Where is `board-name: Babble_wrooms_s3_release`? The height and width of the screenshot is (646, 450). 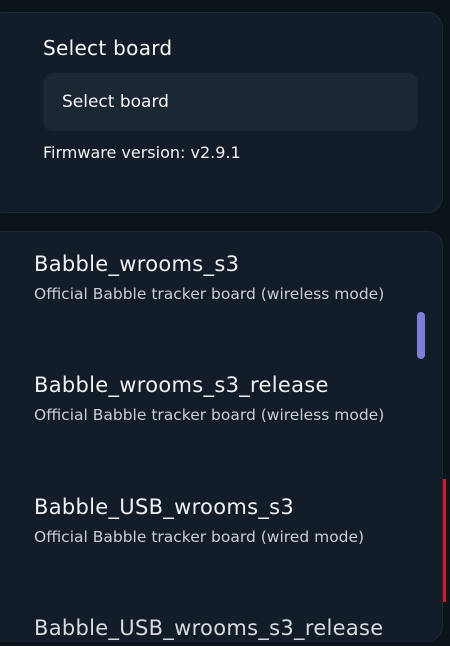 board-name: Babble_wrooms_s3_release is located at coordinates (181, 385).